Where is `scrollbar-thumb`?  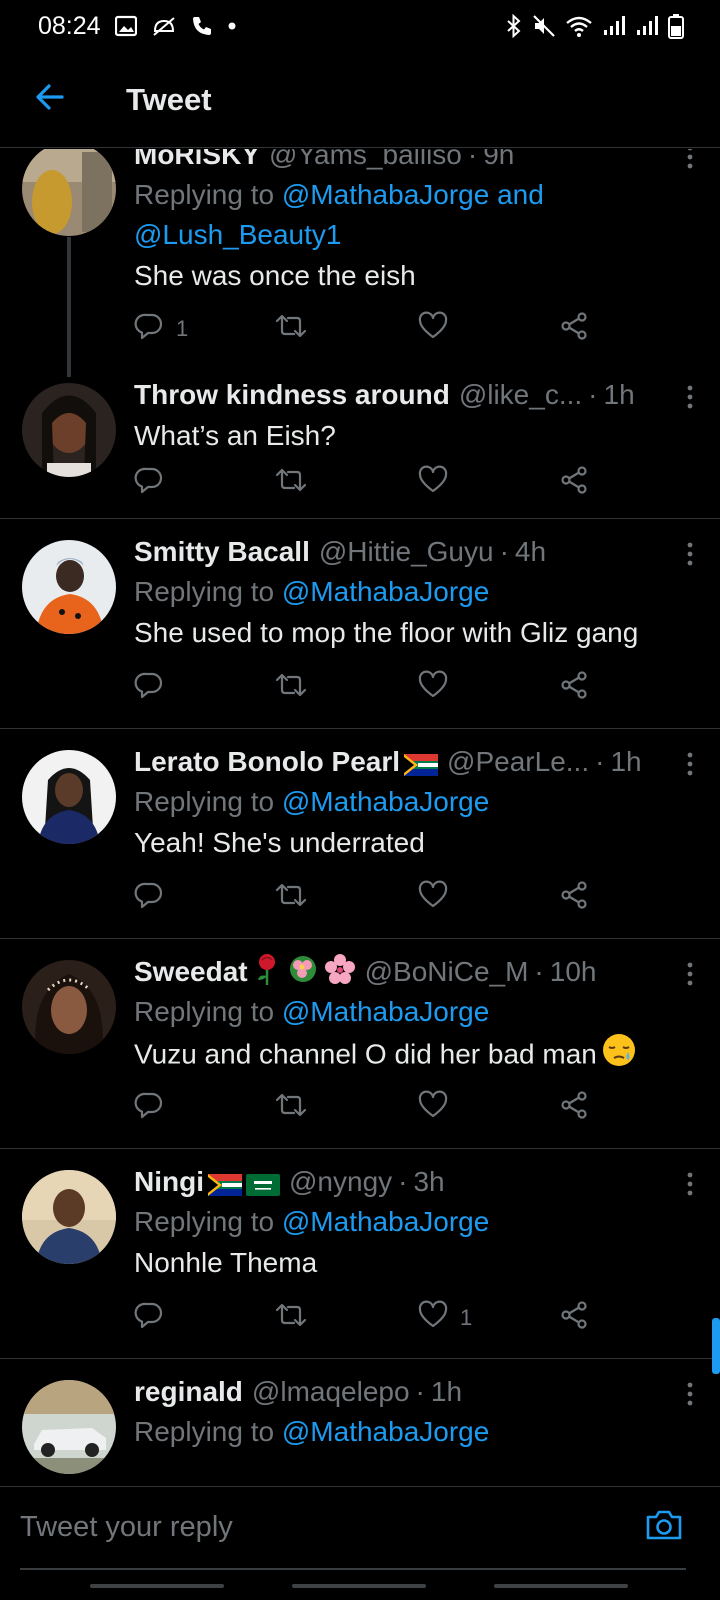 scrollbar-thumb is located at coordinates (716, 1346).